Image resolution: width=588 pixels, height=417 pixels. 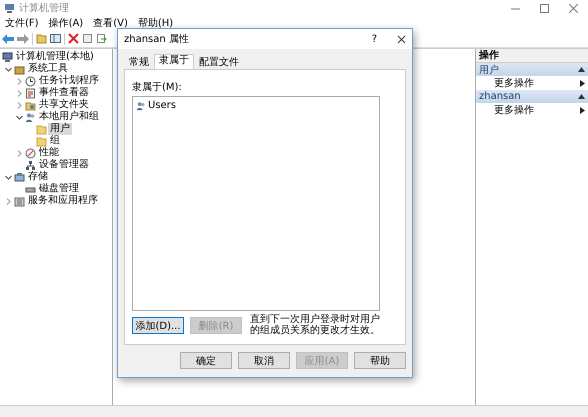 What do you see at coordinates (48, 69) in the screenshot?
I see `tree-item: 系统工具` at bounding box center [48, 69].